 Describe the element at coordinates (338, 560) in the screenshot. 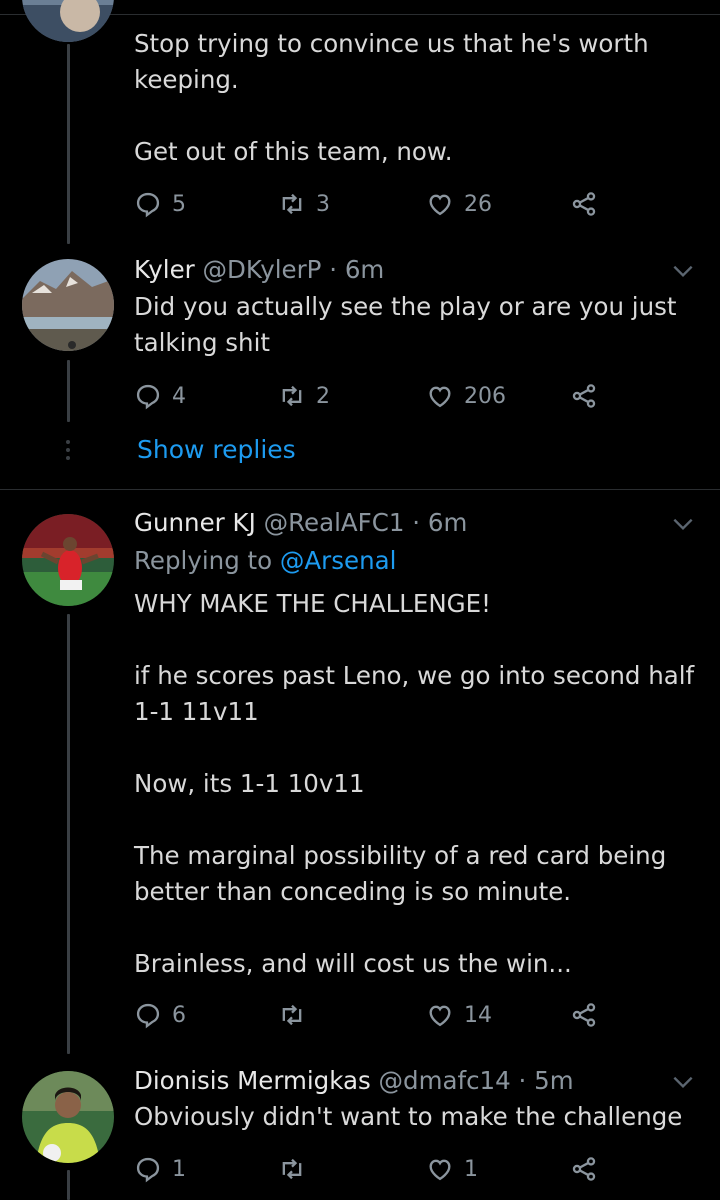

I see `replying-to-handle: @Arsenal` at that location.